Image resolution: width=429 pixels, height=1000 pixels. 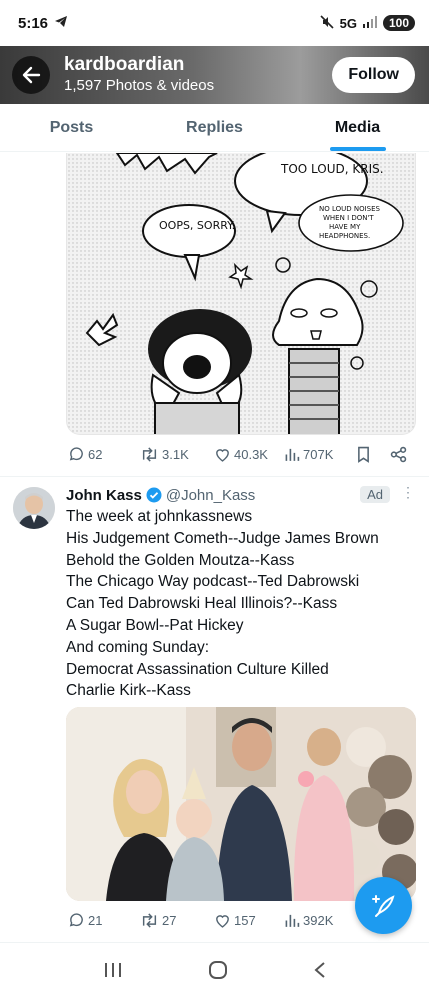 What do you see at coordinates (197, 669) in the screenshot?
I see `post-line: Democrat Assassination Culture Killed` at bounding box center [197, 669].